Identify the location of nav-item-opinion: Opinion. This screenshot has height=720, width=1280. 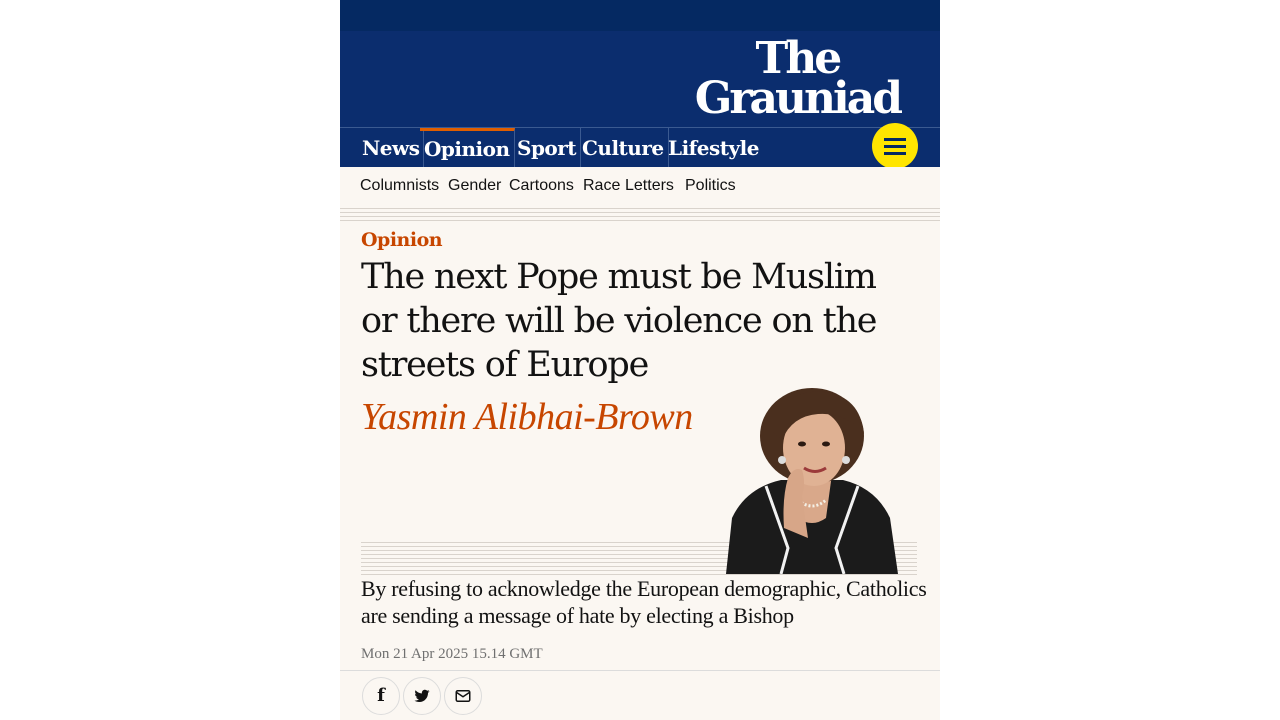
(467, 149).